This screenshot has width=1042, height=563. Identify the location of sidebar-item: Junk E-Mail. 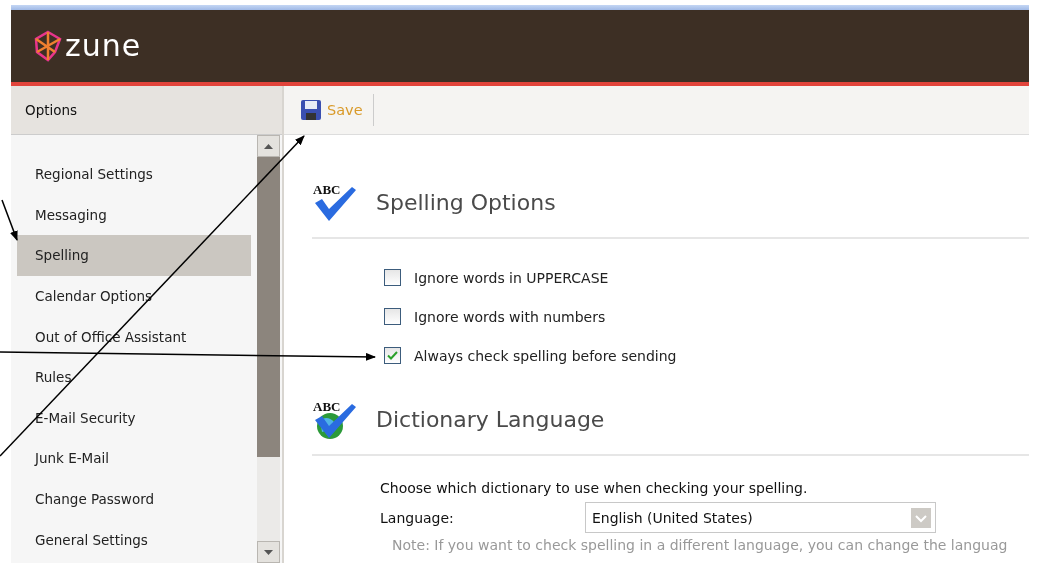
(134, 458).